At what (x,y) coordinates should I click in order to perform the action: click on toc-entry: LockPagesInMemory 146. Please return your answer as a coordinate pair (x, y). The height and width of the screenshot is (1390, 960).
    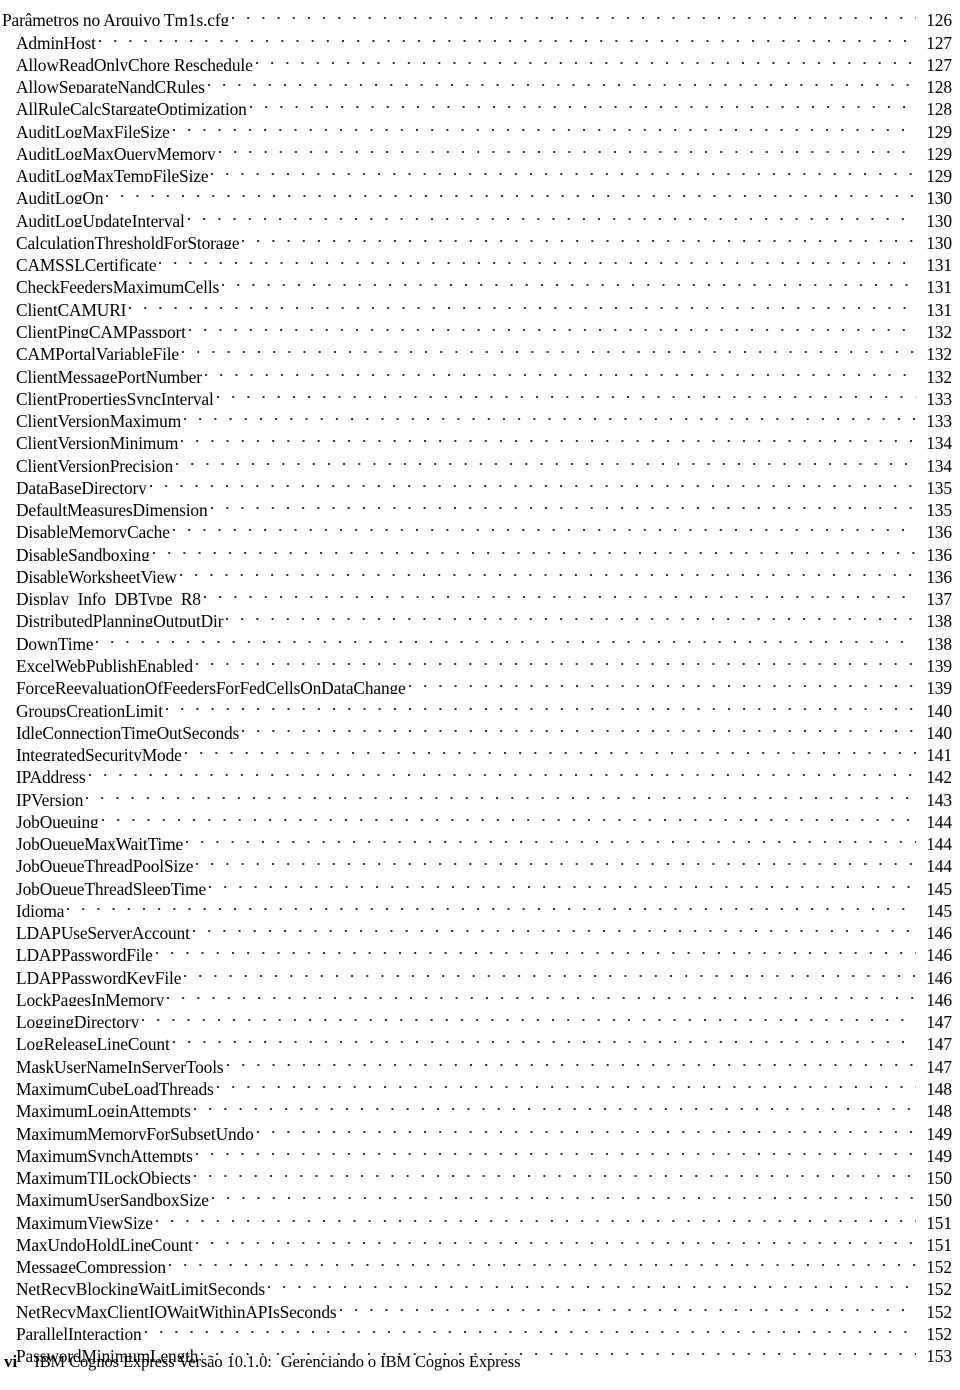
    Looking at the image, I should click on (477, 995).